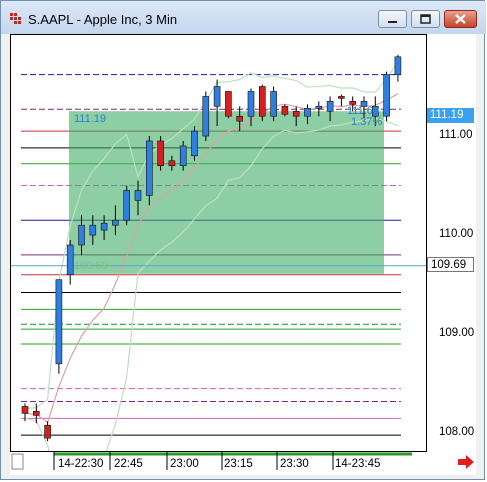 The width and height of the screenshot is (487, 482). I want to click on maximize-icon, so click(425, 19).